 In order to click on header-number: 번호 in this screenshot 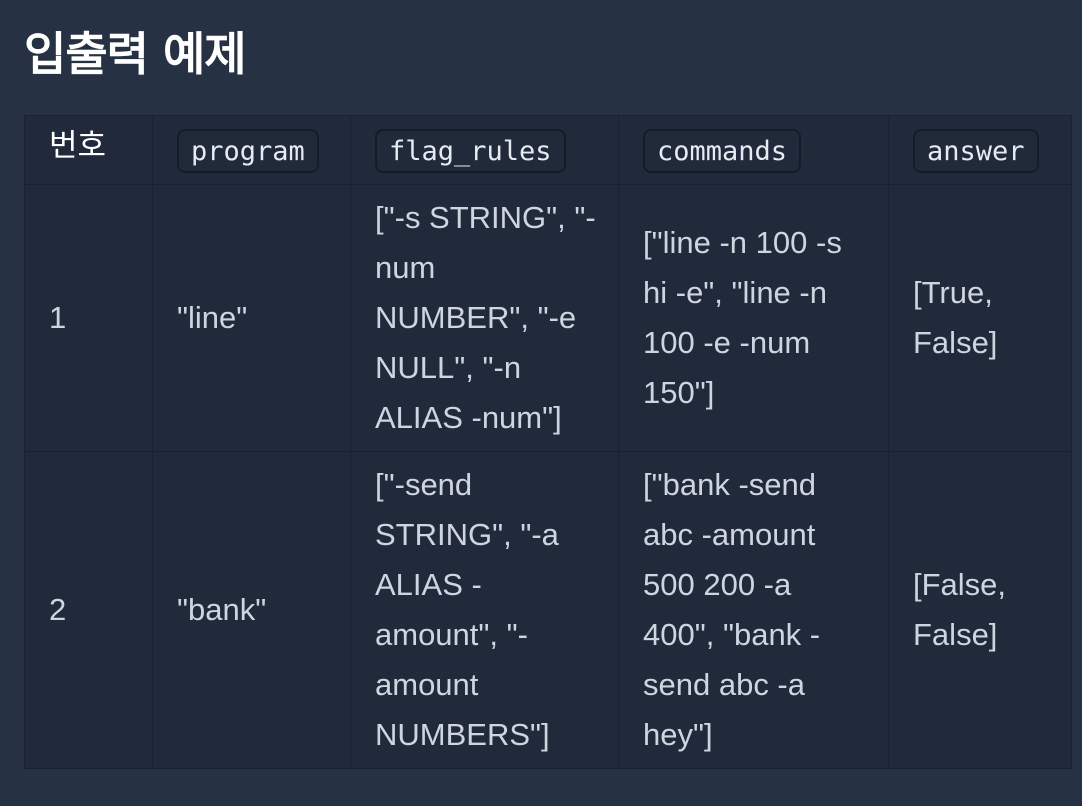, I will do `click(88, 150)`.